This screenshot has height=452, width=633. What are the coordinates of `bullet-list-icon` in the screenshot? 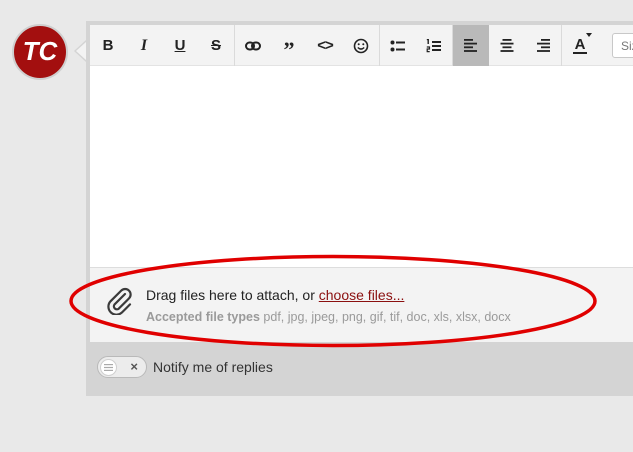 It's located at (397, 45).